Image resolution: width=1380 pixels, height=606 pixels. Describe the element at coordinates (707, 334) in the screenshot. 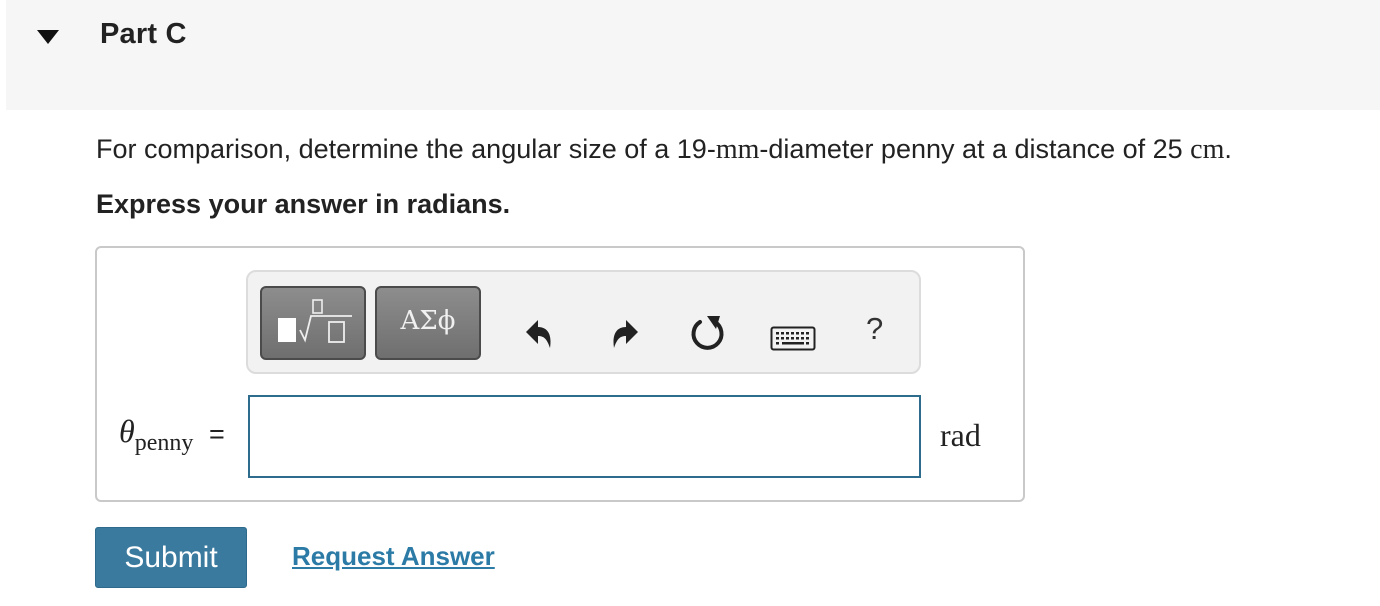

I see `reset-icon` at that location.